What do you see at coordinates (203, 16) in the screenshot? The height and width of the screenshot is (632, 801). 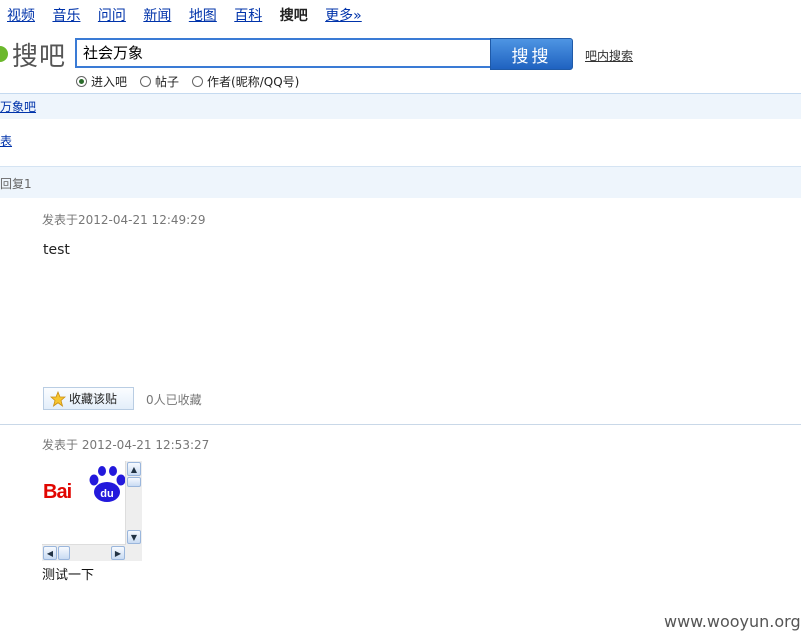 I see `nav-map: 地图` at bounding box center [203, 16].